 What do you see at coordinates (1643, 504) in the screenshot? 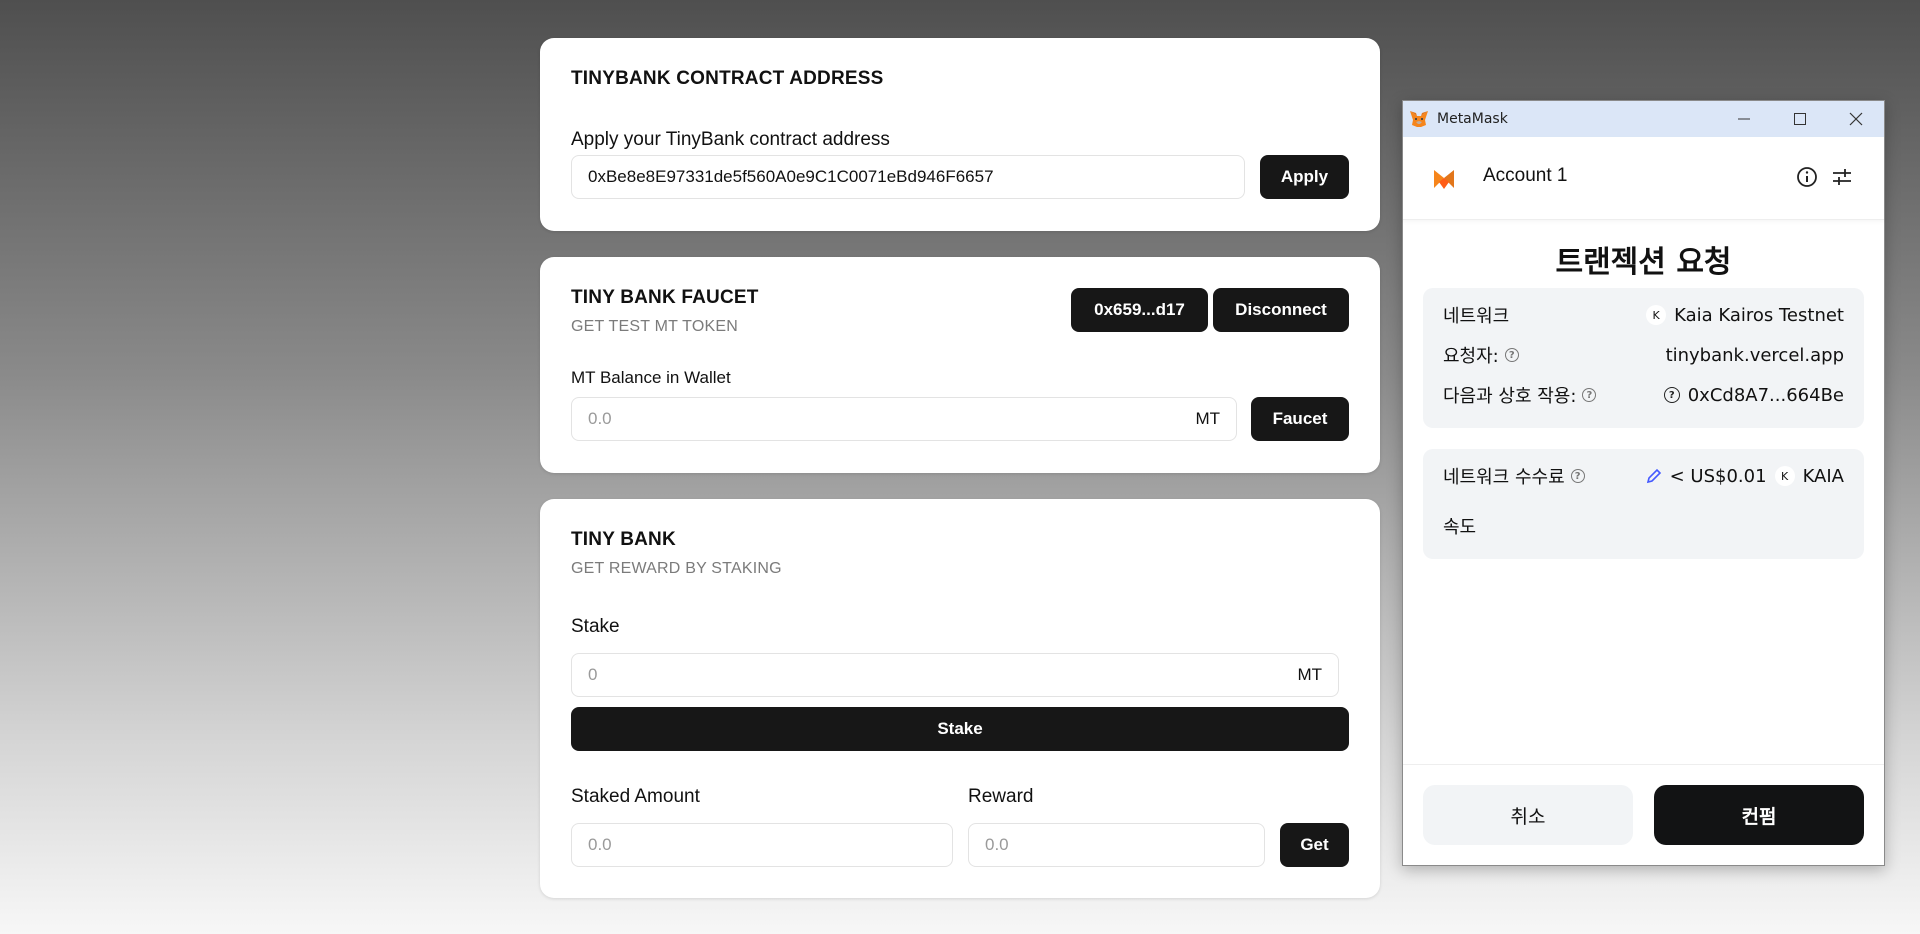
I see `fee-box: 네트워크 수수료? < US$0.01 K KAIA 속도` at bounding box center [1643, 504].